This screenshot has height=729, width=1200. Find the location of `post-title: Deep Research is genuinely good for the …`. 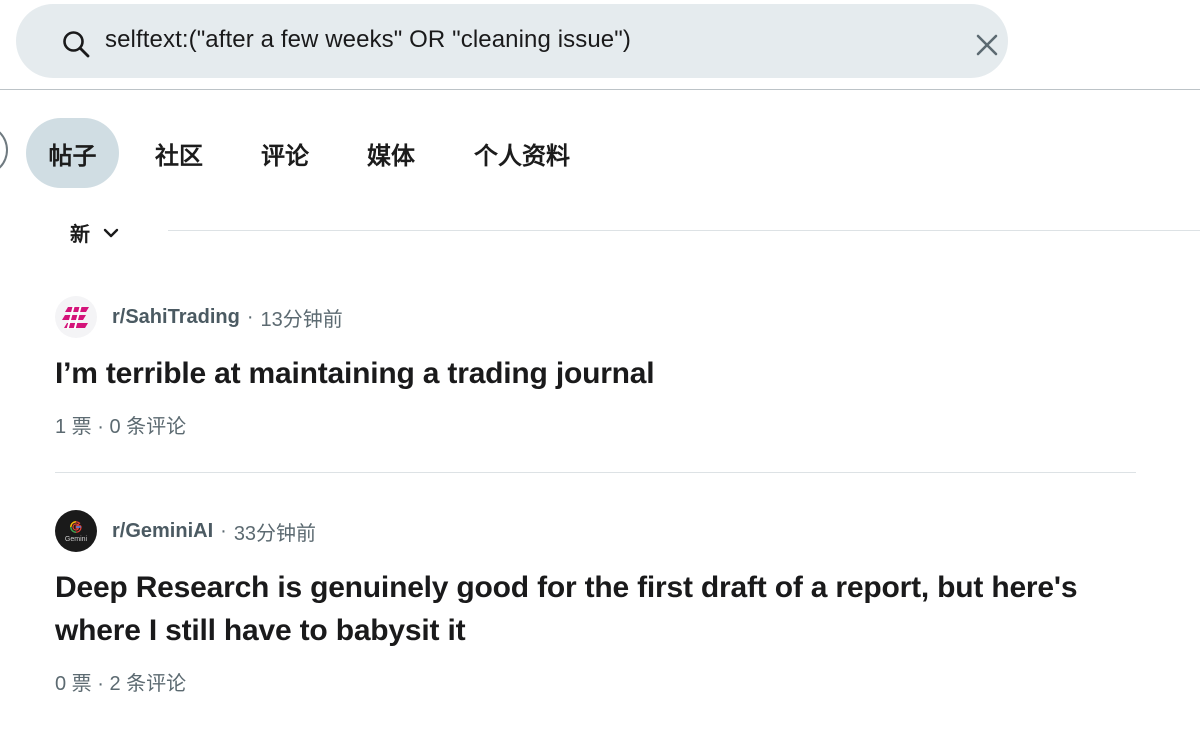

post-title: Deep Research is genuinely good for the … is located at coordinates (600, 609).